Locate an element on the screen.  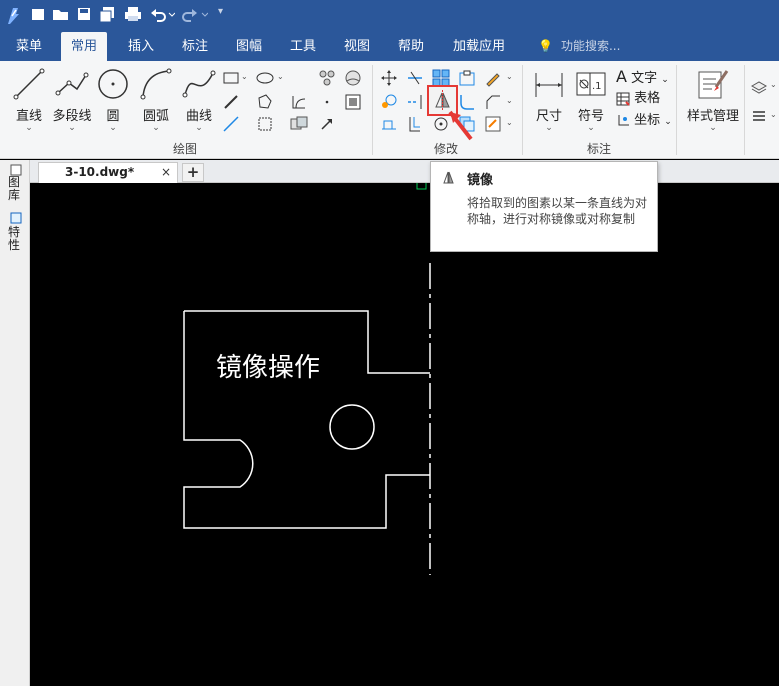
text-label: 文字 is located at coordinates (644, 78).